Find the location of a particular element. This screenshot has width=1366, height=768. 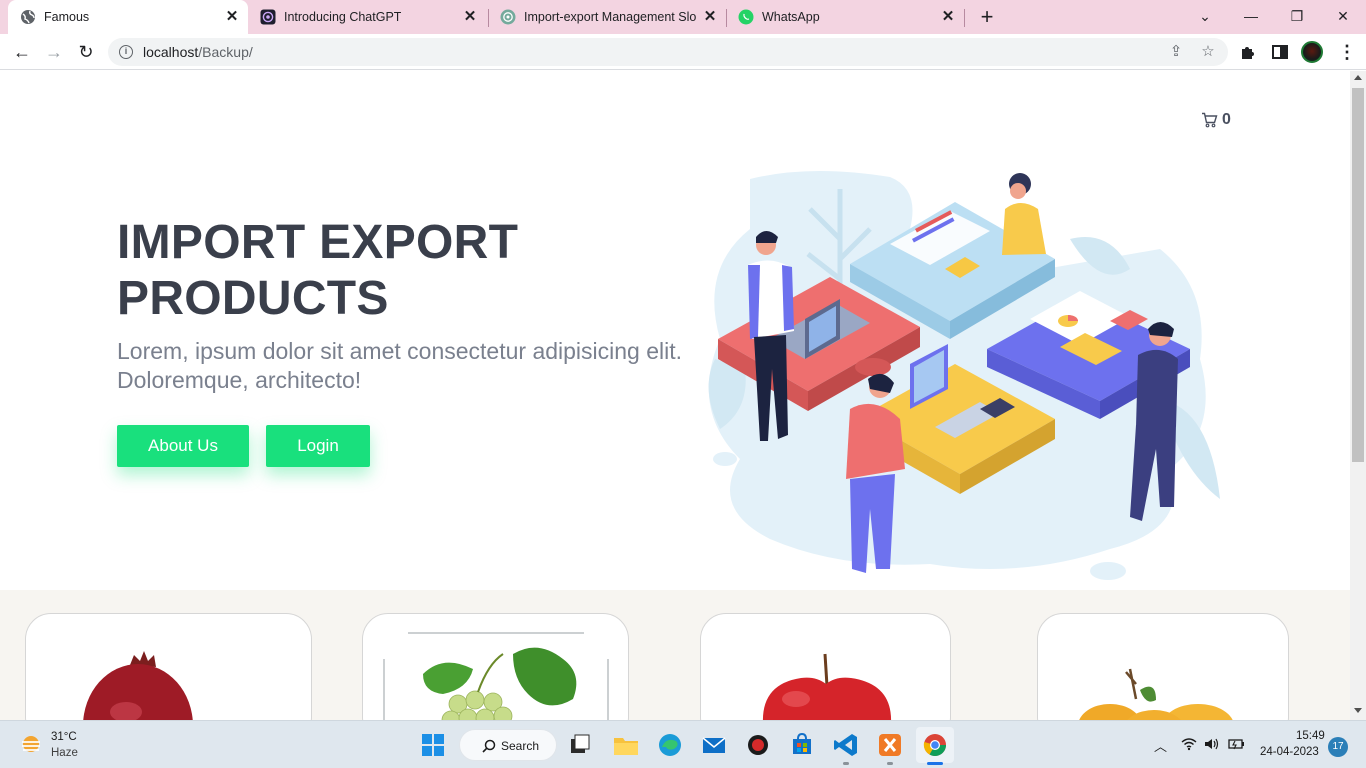

forward-button: → is located at coordinates (54, 52).